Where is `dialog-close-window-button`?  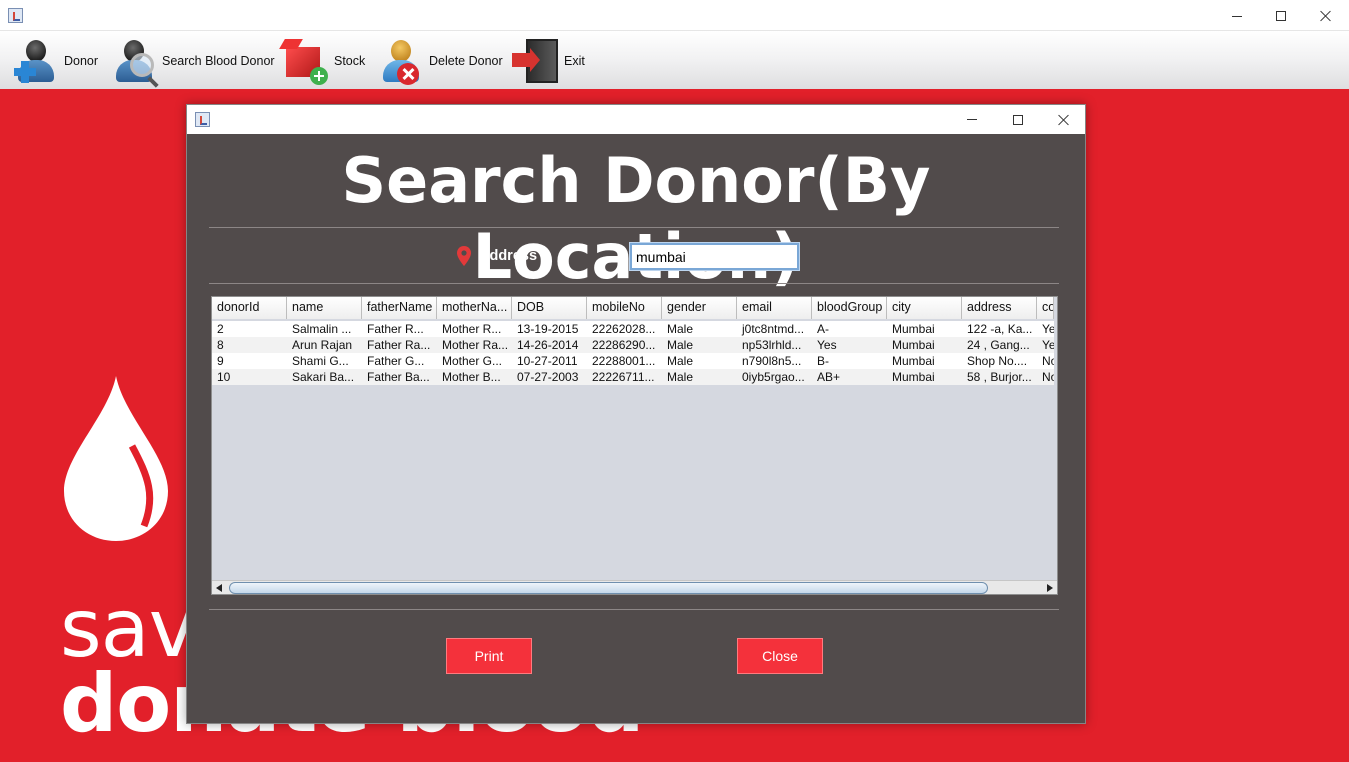
dialog-close-window-button is located at coordinates (1064, 119).